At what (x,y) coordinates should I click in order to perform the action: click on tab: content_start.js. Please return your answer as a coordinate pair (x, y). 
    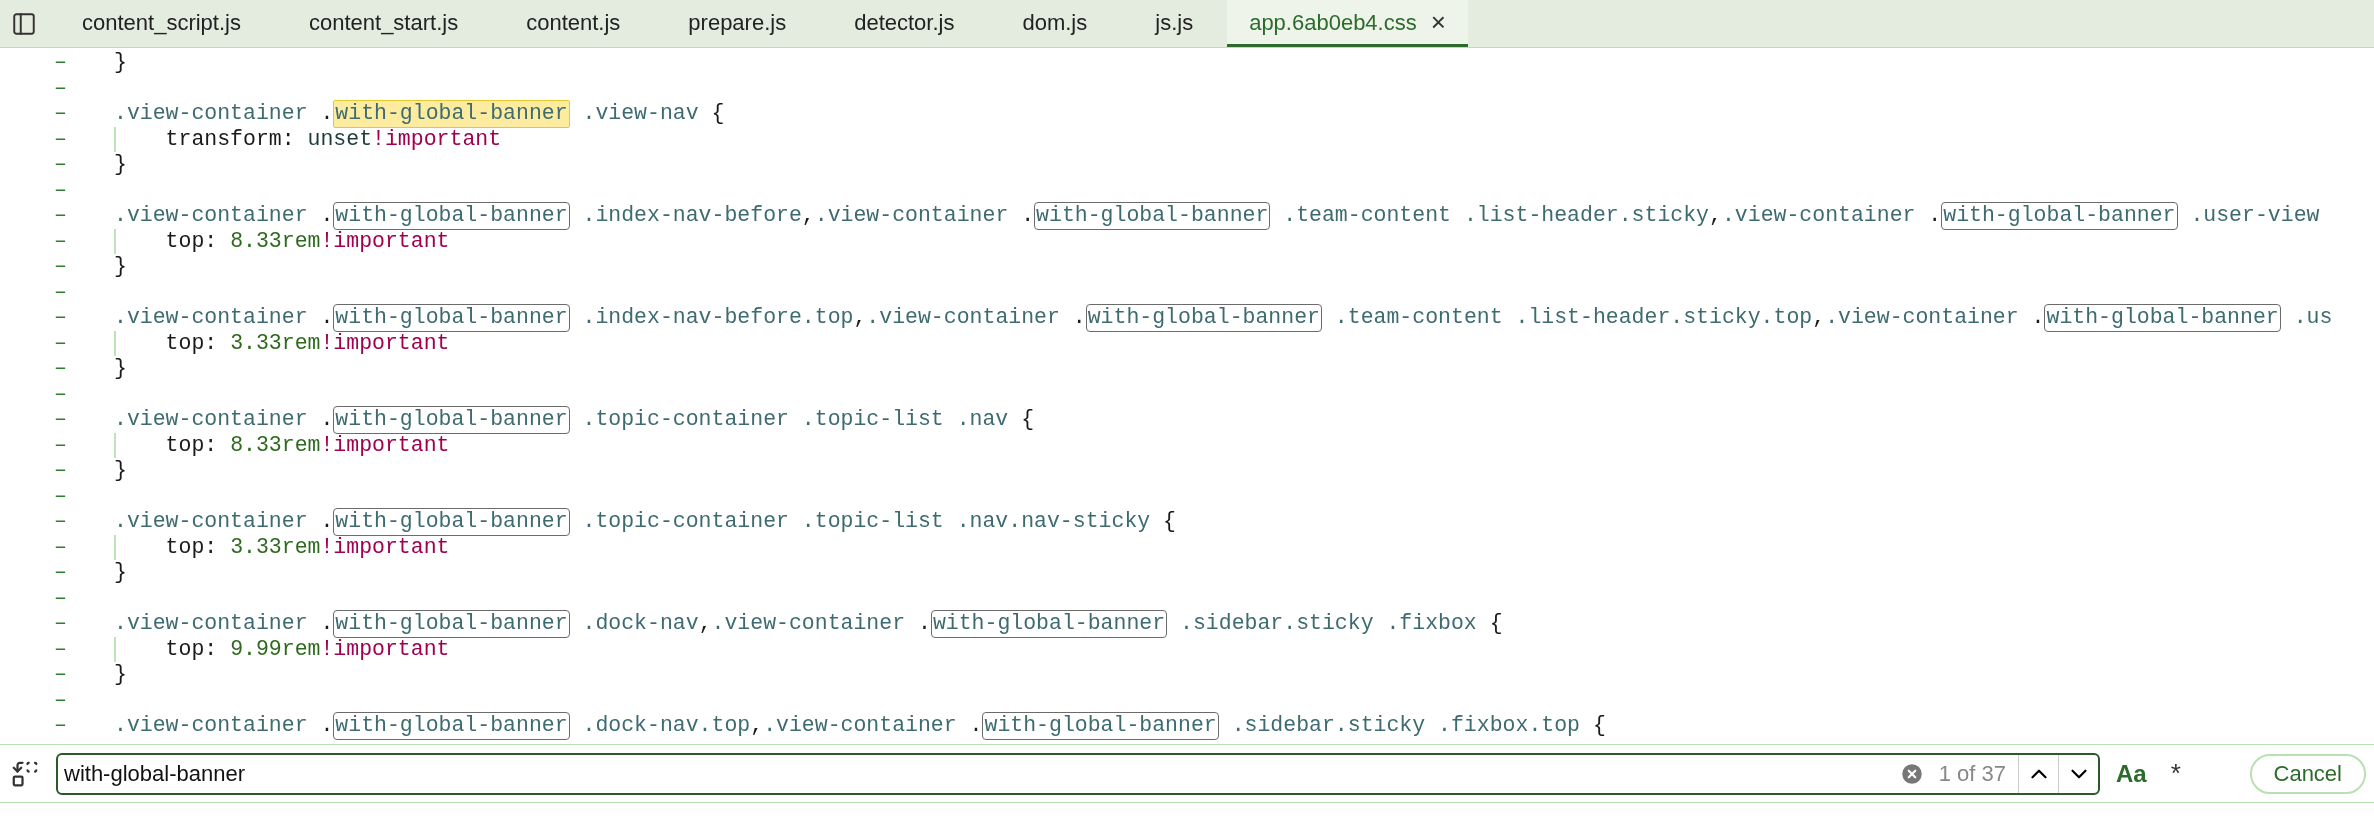
    Looking at the image, I should click on (383, 23).